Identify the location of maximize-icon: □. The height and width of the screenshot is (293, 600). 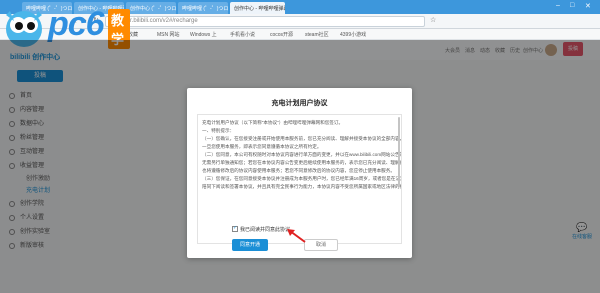
(572, 5).